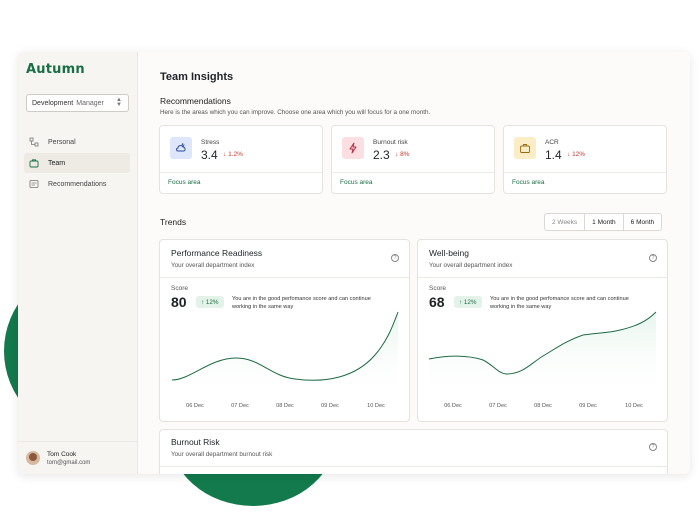 The width and height of the screenshot is (700, 525). Describe the element at coordinates (77, 142) in the screenshot. I see `sidebar-item-personal: Personal` at that location.